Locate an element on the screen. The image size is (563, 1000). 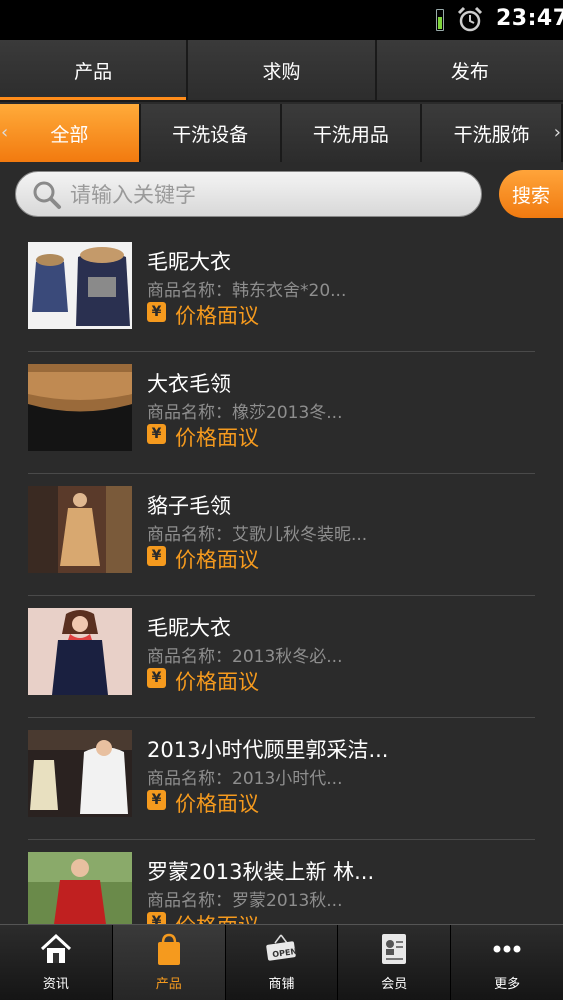
search-box is located at coordinates (248, 194).